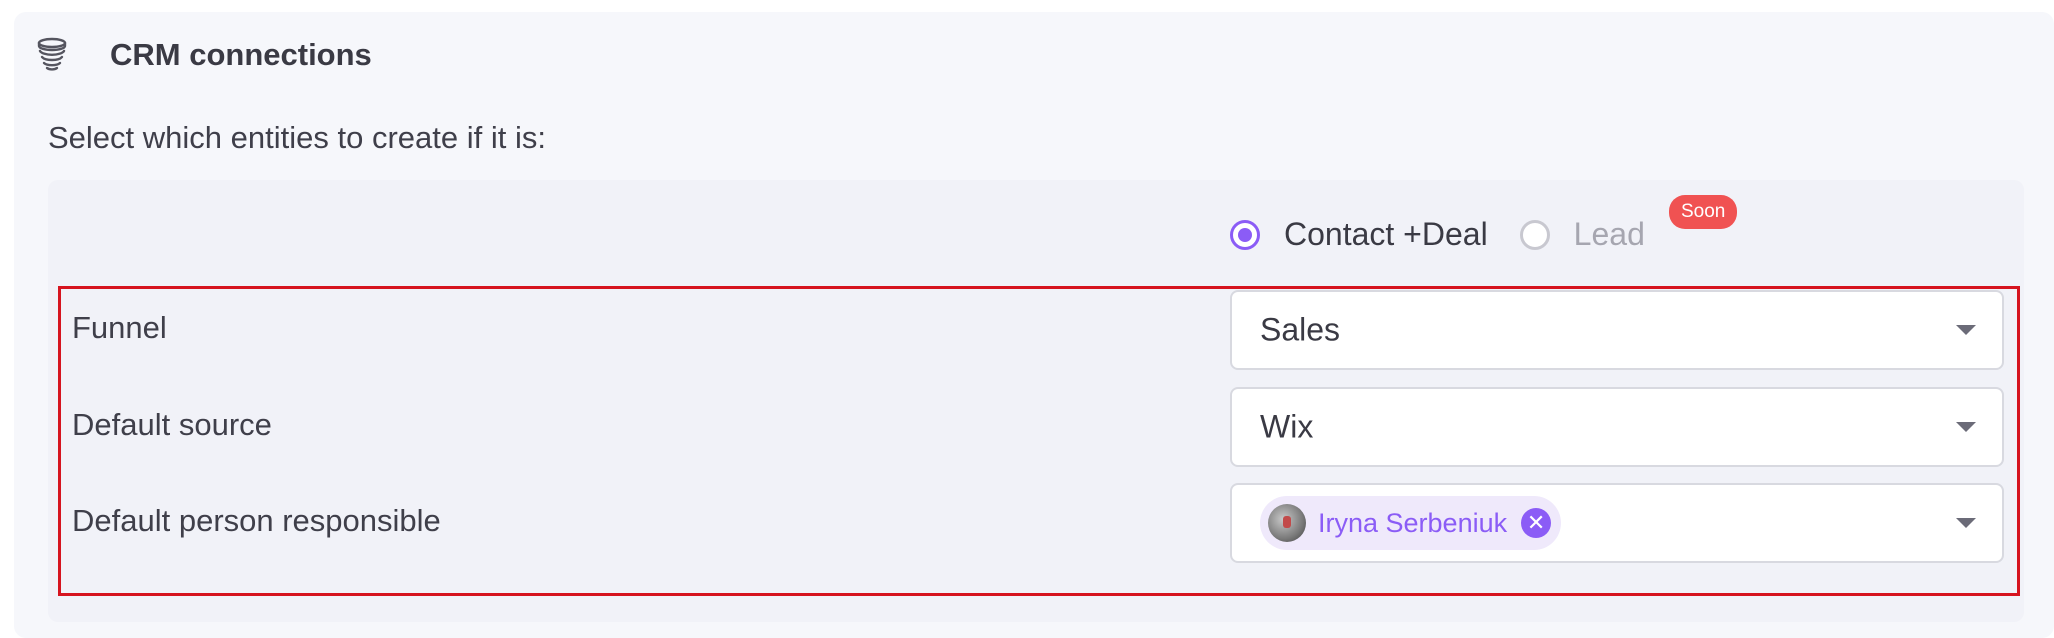 This screenshot has width=2054, height=638. I want to click on avatar, so click(1287, 523).